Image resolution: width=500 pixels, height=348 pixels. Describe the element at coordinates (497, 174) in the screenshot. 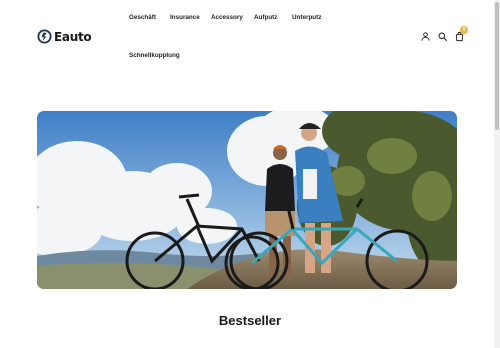

I see `page-scrollbar` at that location.